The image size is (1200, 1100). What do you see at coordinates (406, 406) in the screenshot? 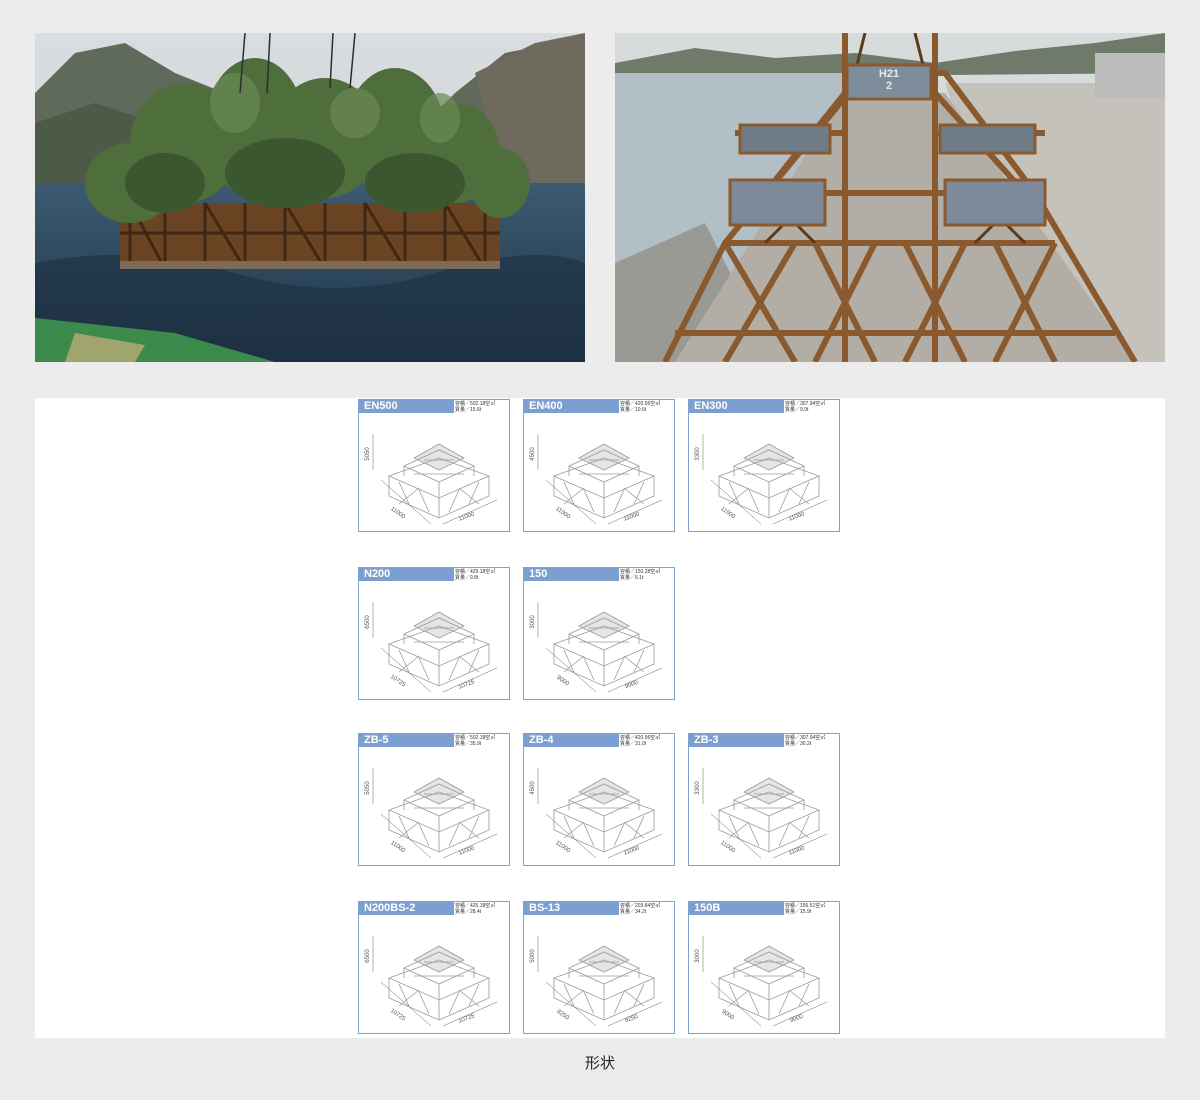
I see `product-name: EN500` at bounding box center [406, 406].